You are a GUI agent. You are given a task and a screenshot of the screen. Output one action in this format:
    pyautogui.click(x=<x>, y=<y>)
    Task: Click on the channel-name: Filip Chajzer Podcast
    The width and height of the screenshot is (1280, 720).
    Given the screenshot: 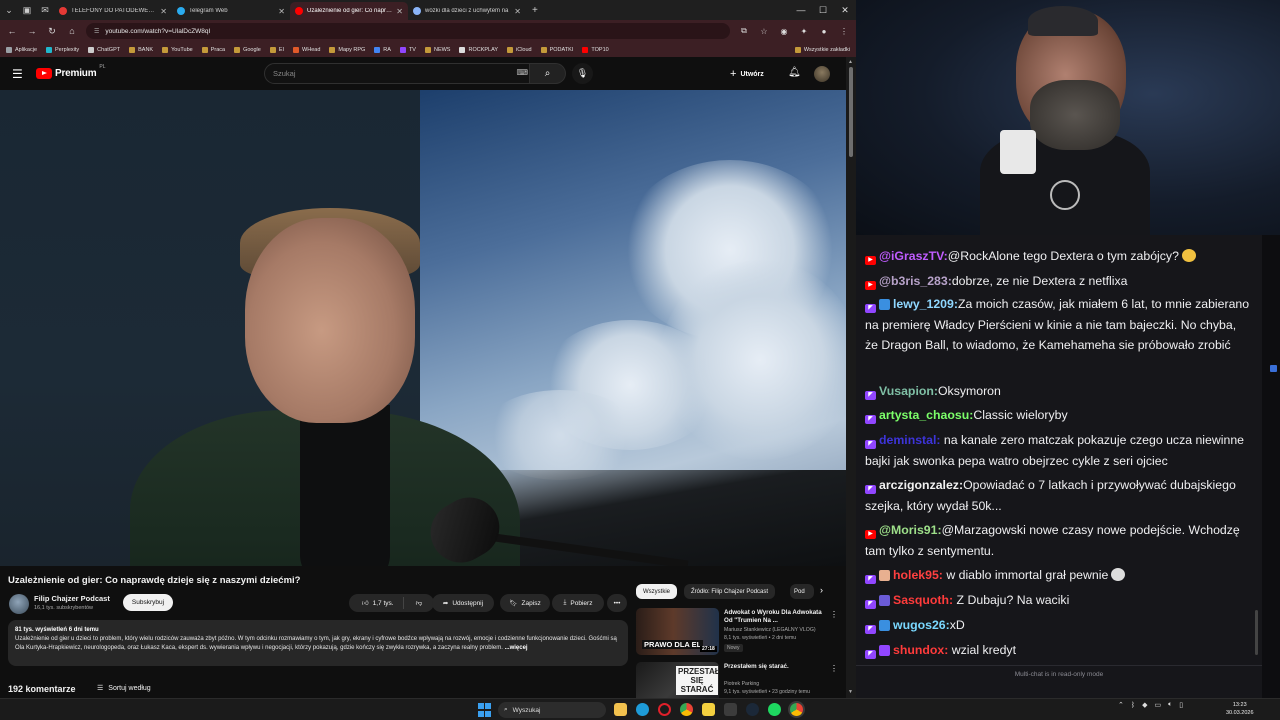 What is the action you would take?
    pyautogui.click(x=72, y=598)
    